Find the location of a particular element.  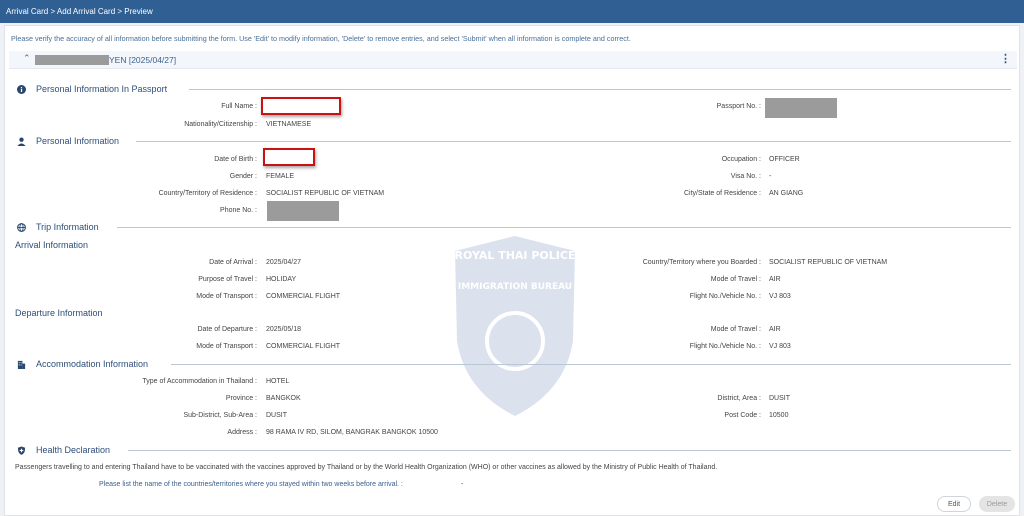

globe-icon is located at coordinates (21, 227).